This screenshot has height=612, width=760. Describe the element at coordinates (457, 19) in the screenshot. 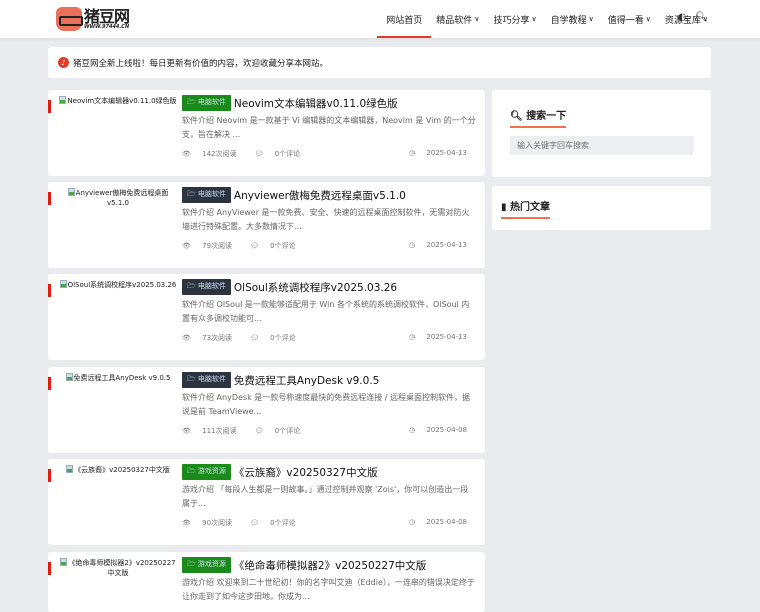

I see `nav-item: 精品软件 ∨` at that location.